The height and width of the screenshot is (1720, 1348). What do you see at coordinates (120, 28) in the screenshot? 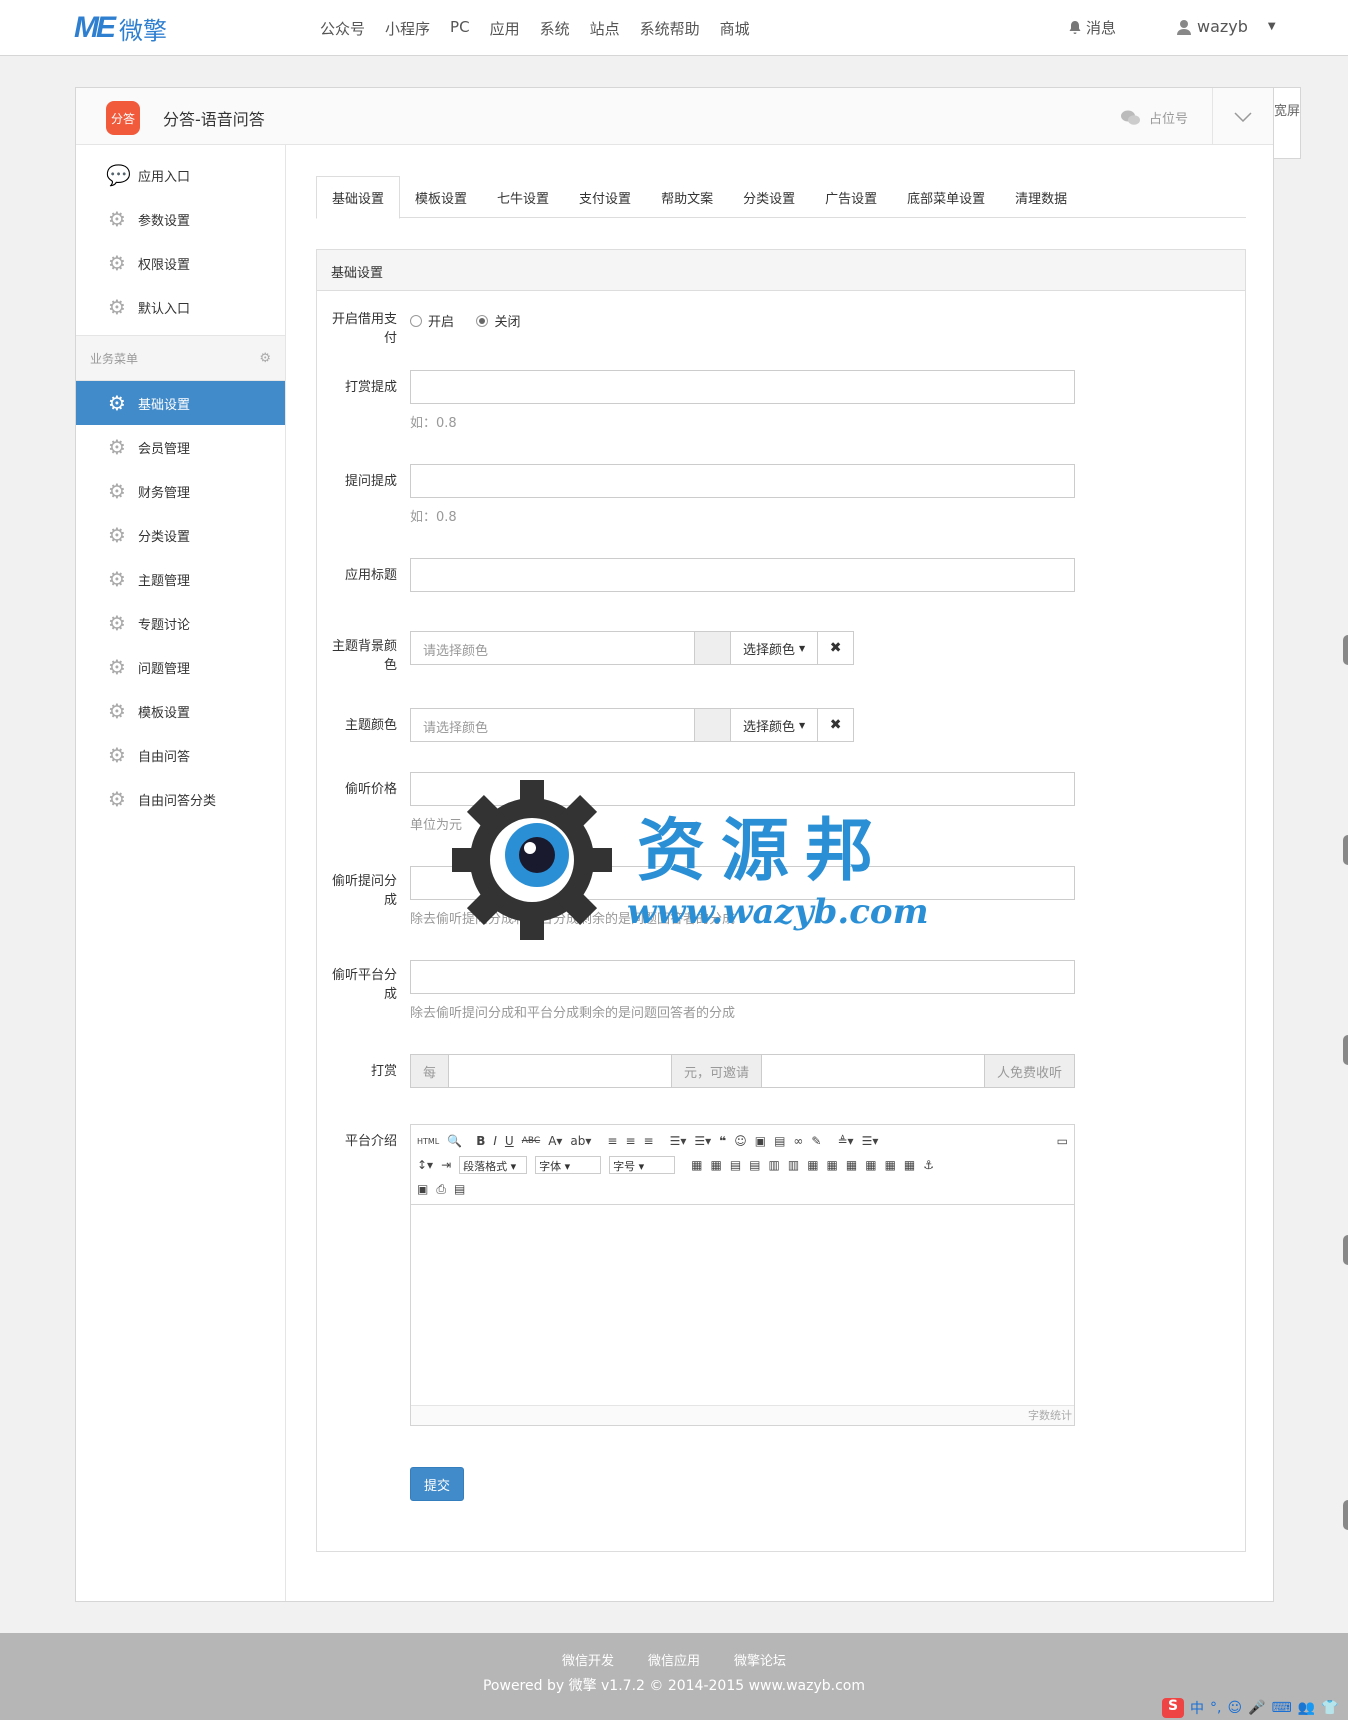
I see `logo: ME 微擎` at bounding box center [120, 28].